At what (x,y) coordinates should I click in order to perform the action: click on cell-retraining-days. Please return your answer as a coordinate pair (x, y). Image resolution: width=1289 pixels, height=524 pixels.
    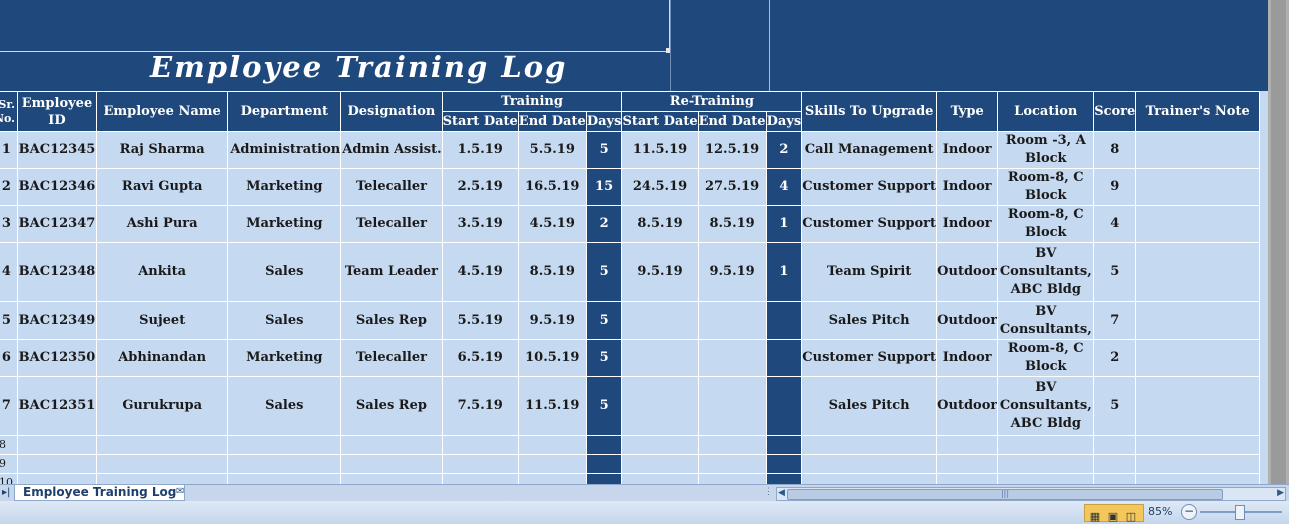
    Looking at the image, I should click on (784, 358).